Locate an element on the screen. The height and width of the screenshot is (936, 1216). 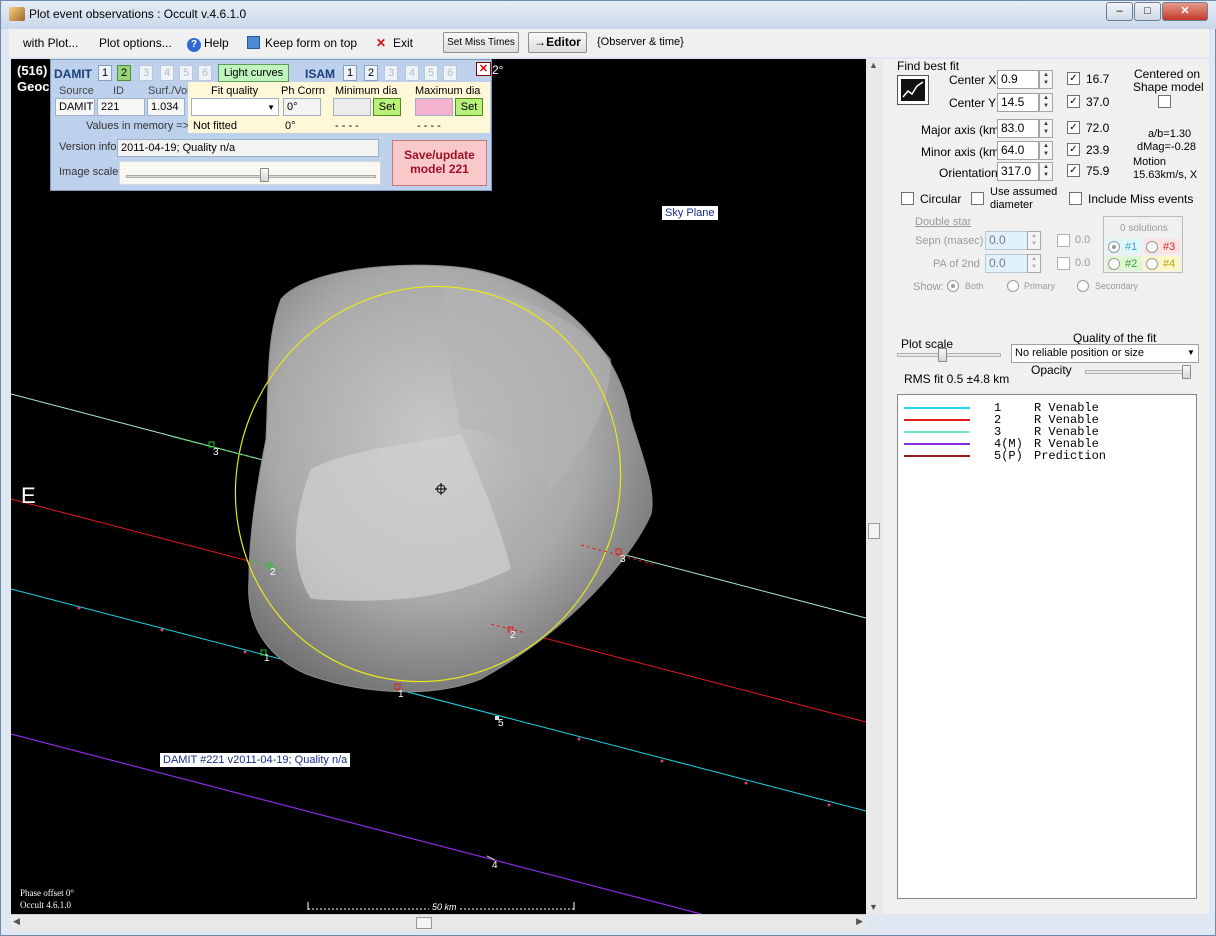
center-x-input: 0.9 is located at coordinates (1018, 79).